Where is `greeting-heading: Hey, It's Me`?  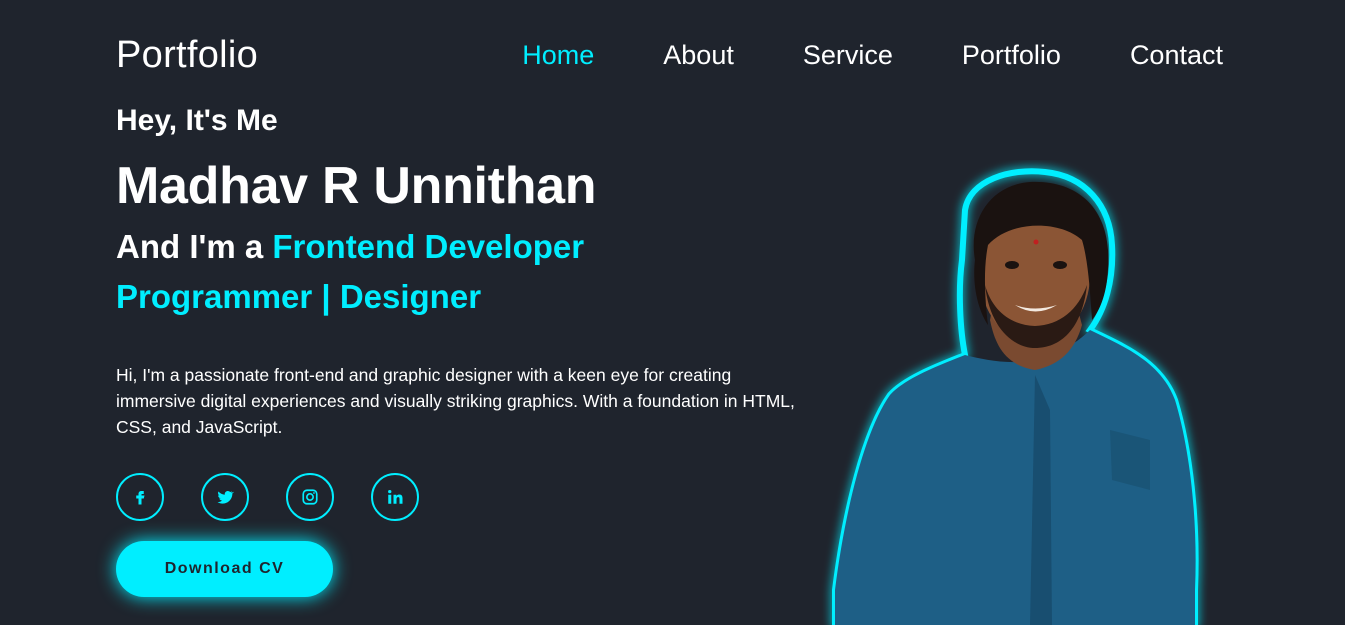
greeting-heading: Hey, It's Me is located at coordinates (466, 125).